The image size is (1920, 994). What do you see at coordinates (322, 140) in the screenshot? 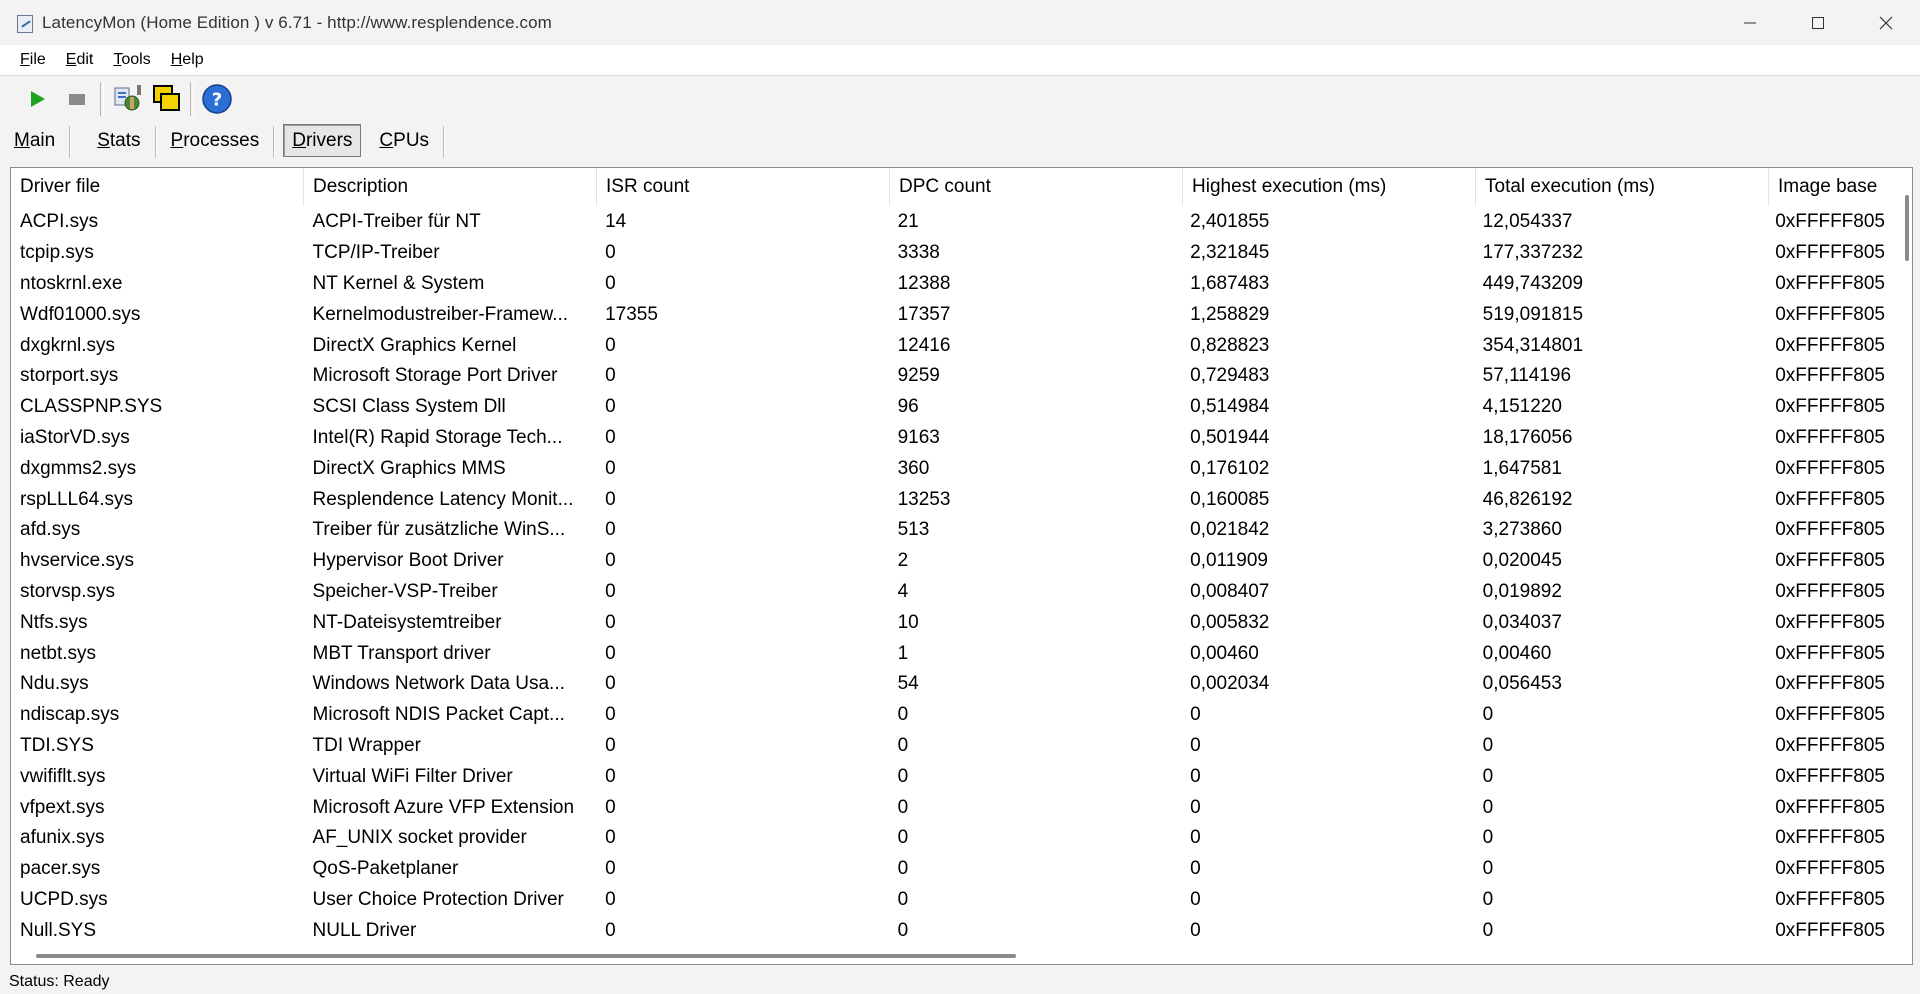
I see `tab-drivers: Drivers` at bounding box center [322, 140].